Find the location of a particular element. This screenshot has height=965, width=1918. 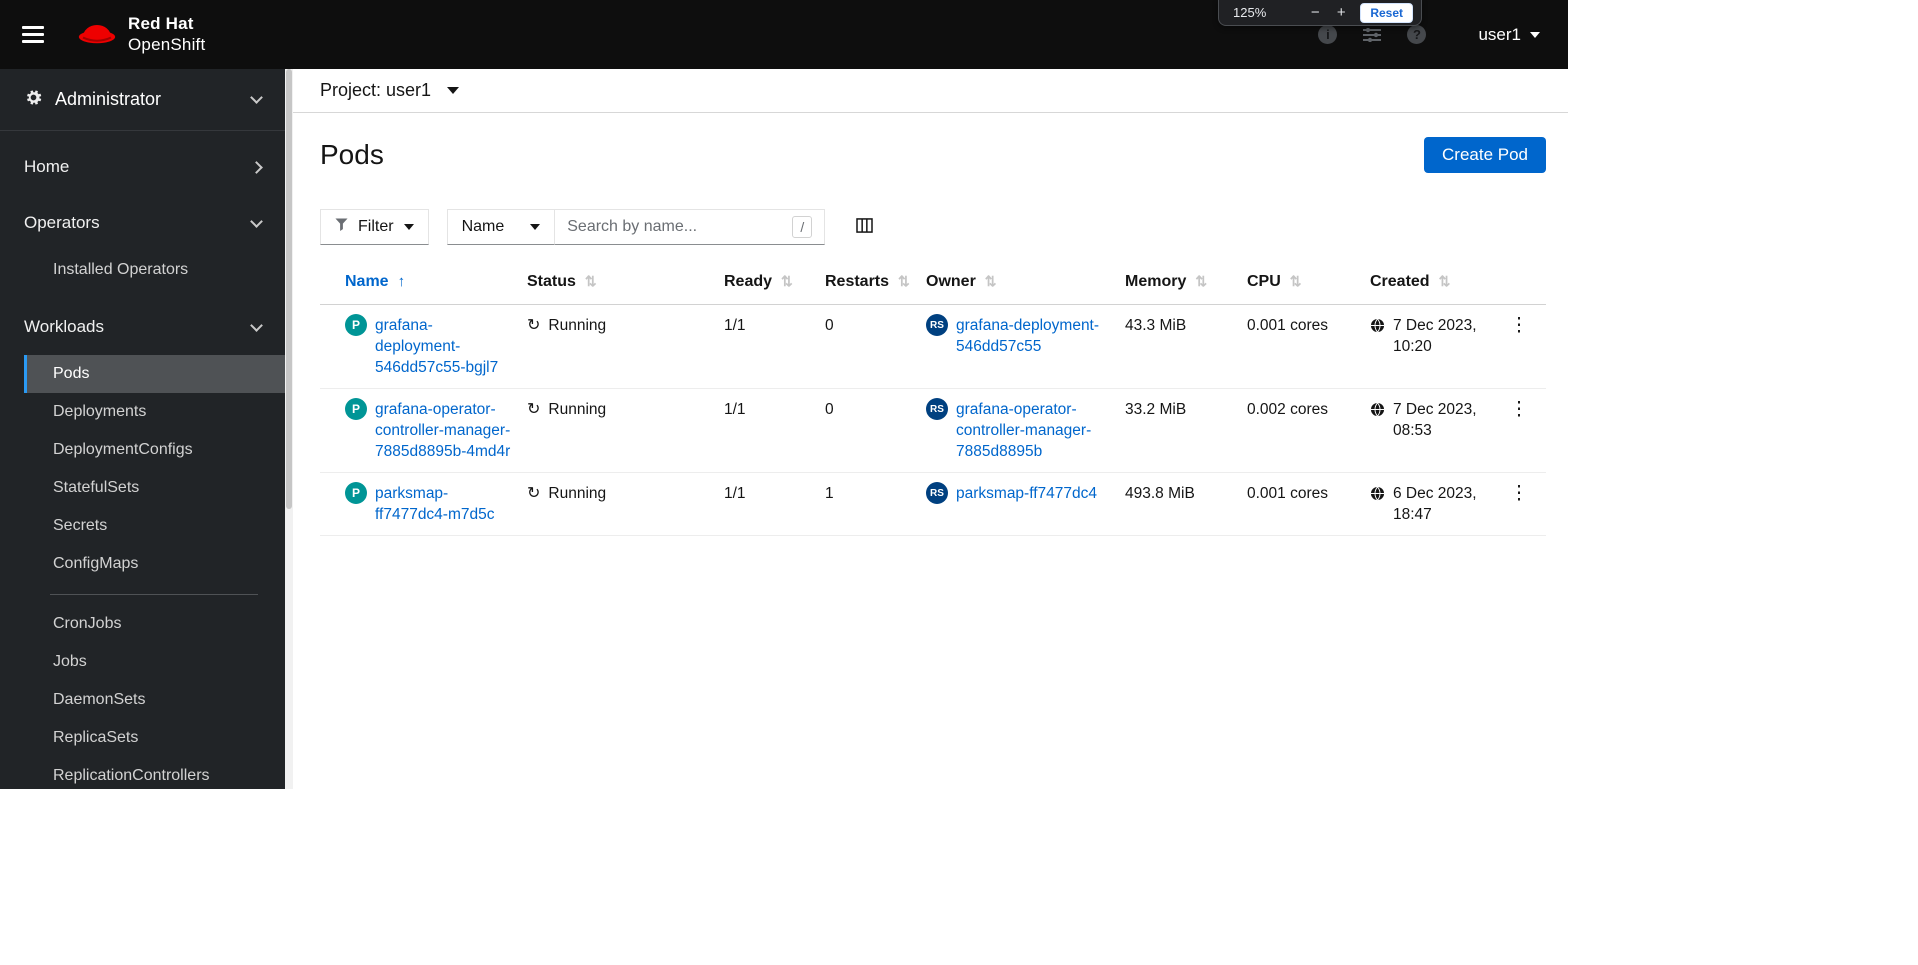

browser-zoom-bubble: 125% − + Reset is located at coordinates (1320, 13).